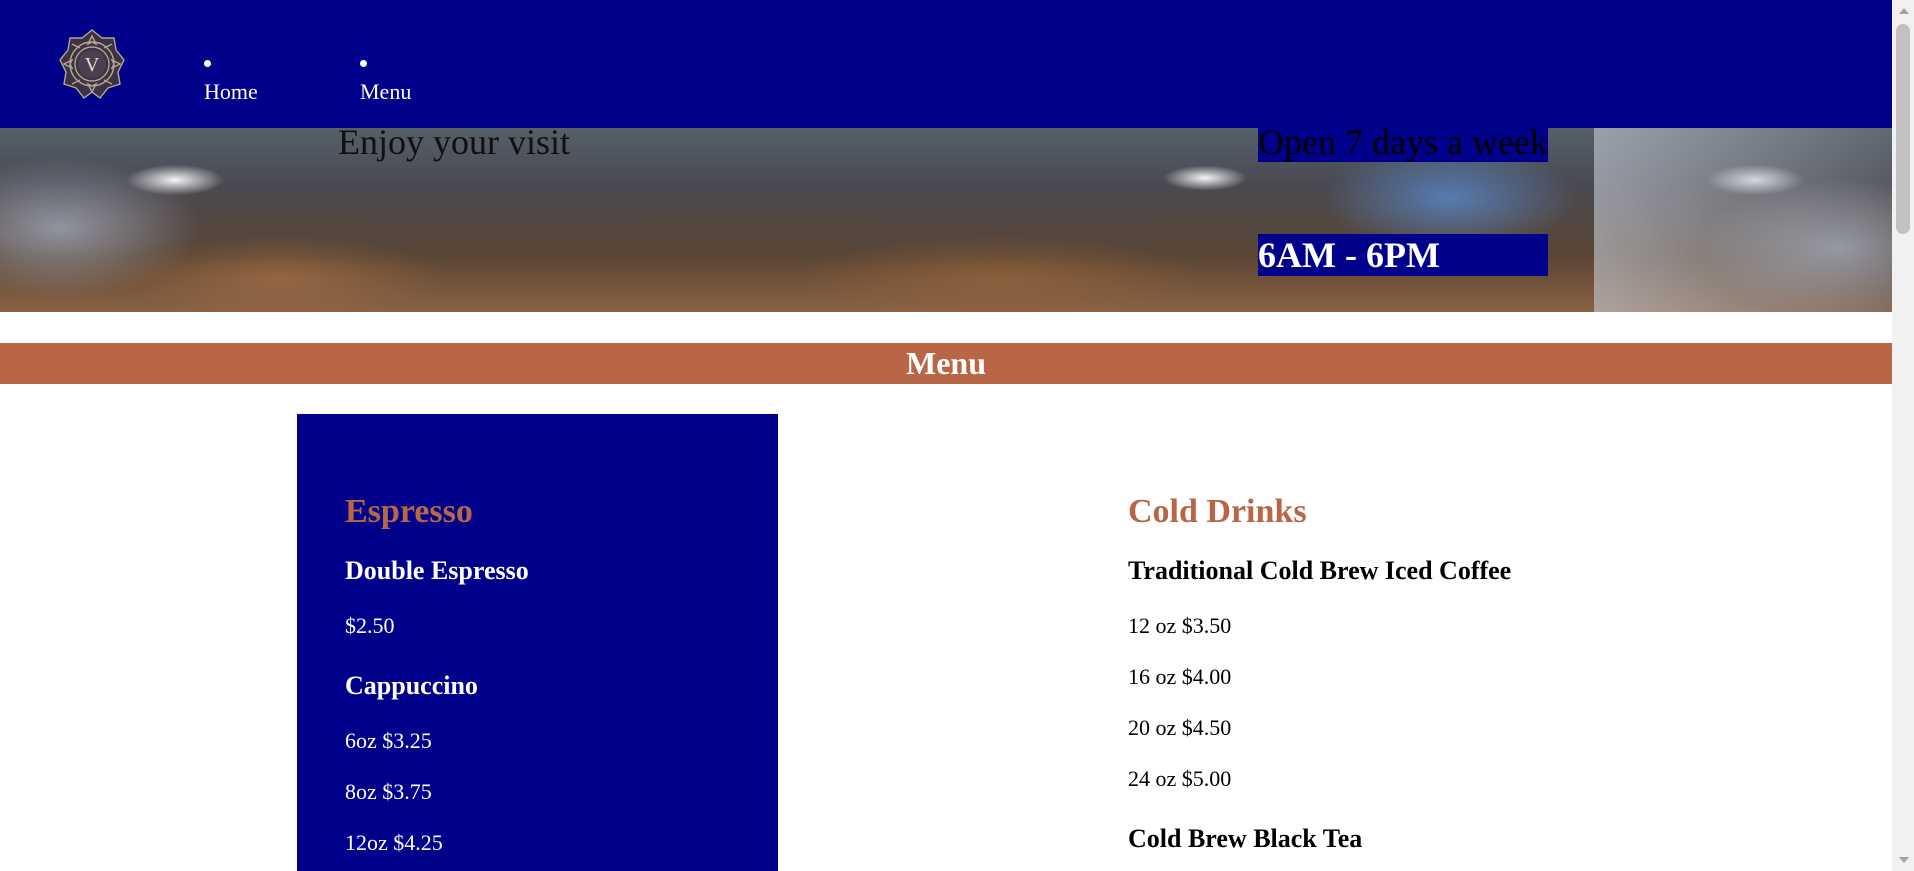 Image resolution: width=1914 pixels, height=871 pixels. Describe the element at coordinates (1180, 727) in the screenshot. I see `menu-item-price: 20 oz $4.50` at that location.